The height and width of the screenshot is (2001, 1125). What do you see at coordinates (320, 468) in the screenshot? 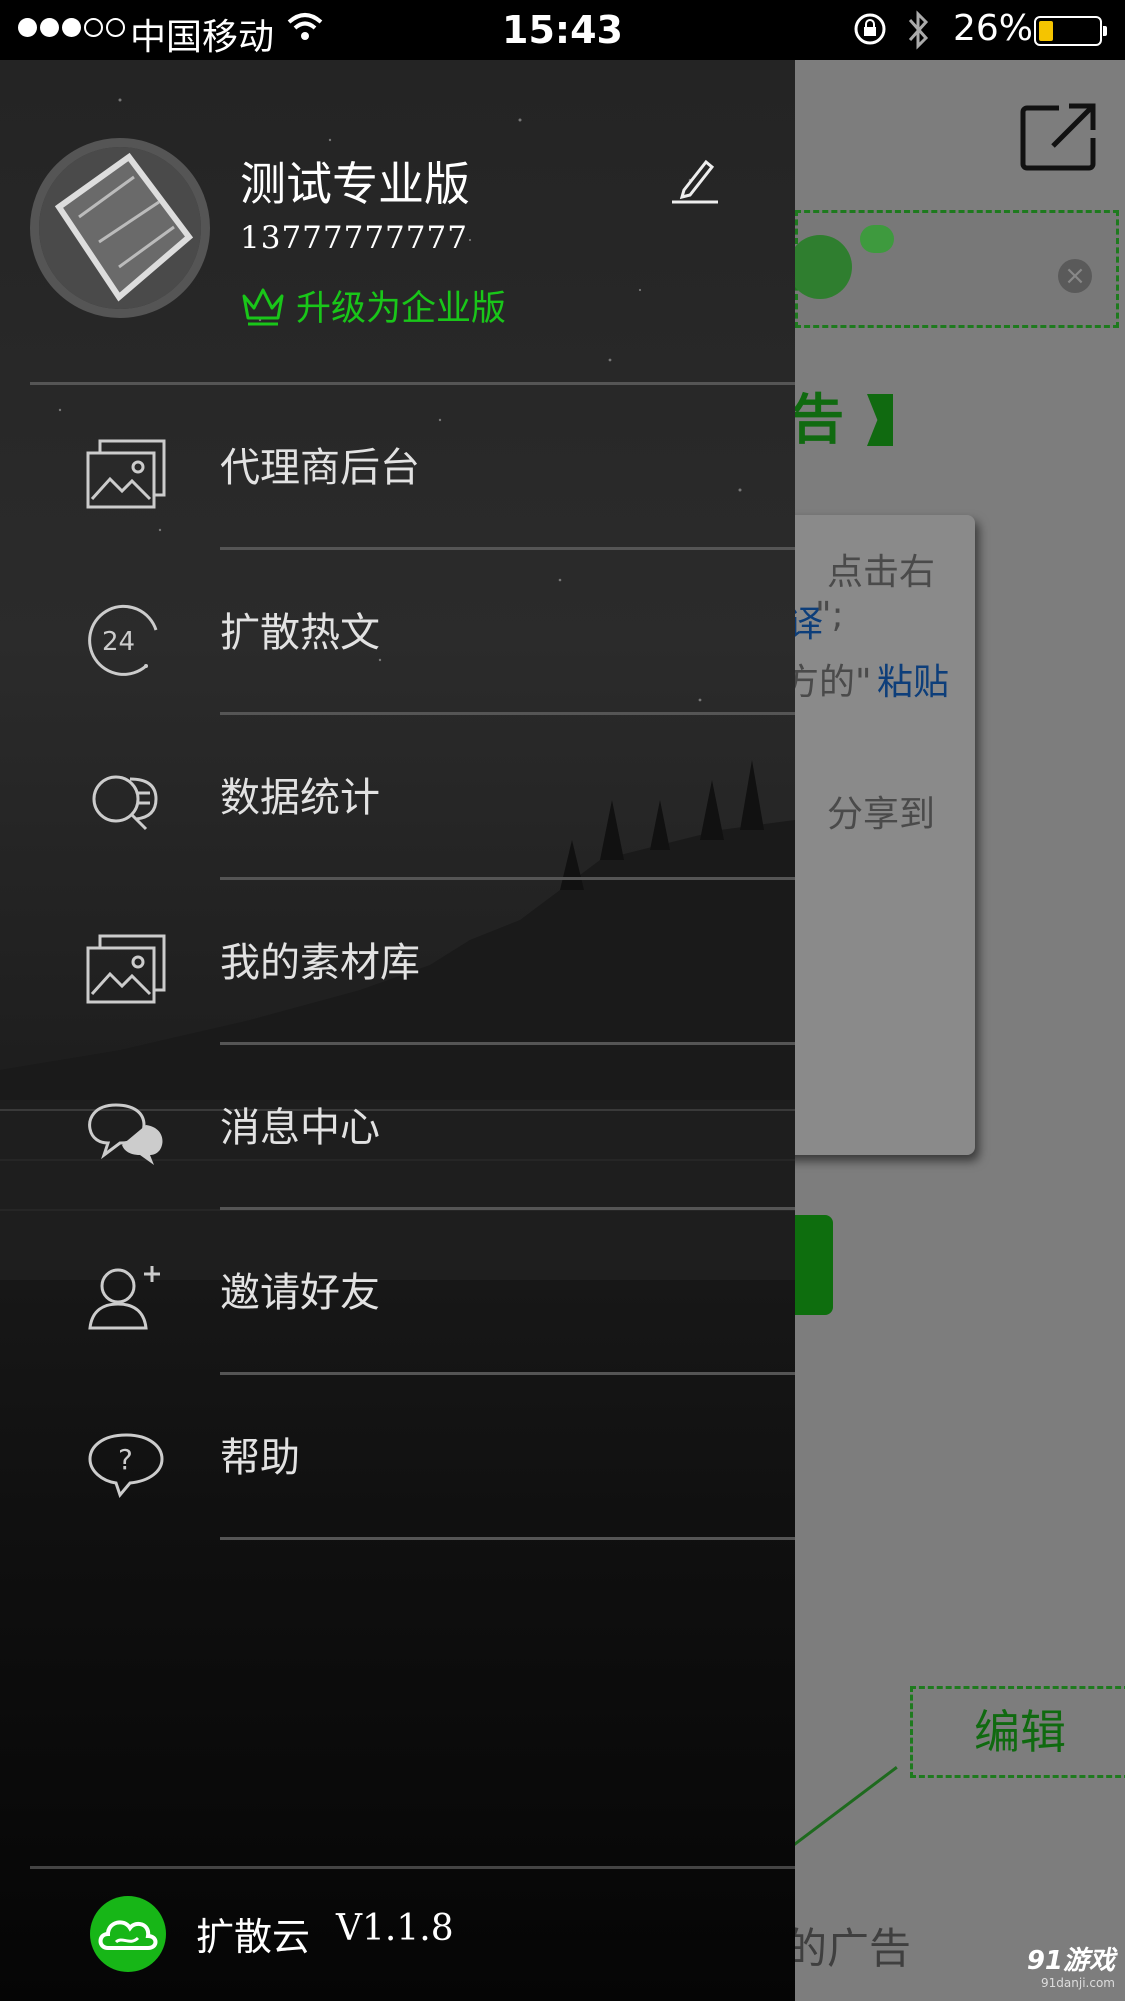
I see `menu-label: 代理商后台` at bounding box center [320, 468].